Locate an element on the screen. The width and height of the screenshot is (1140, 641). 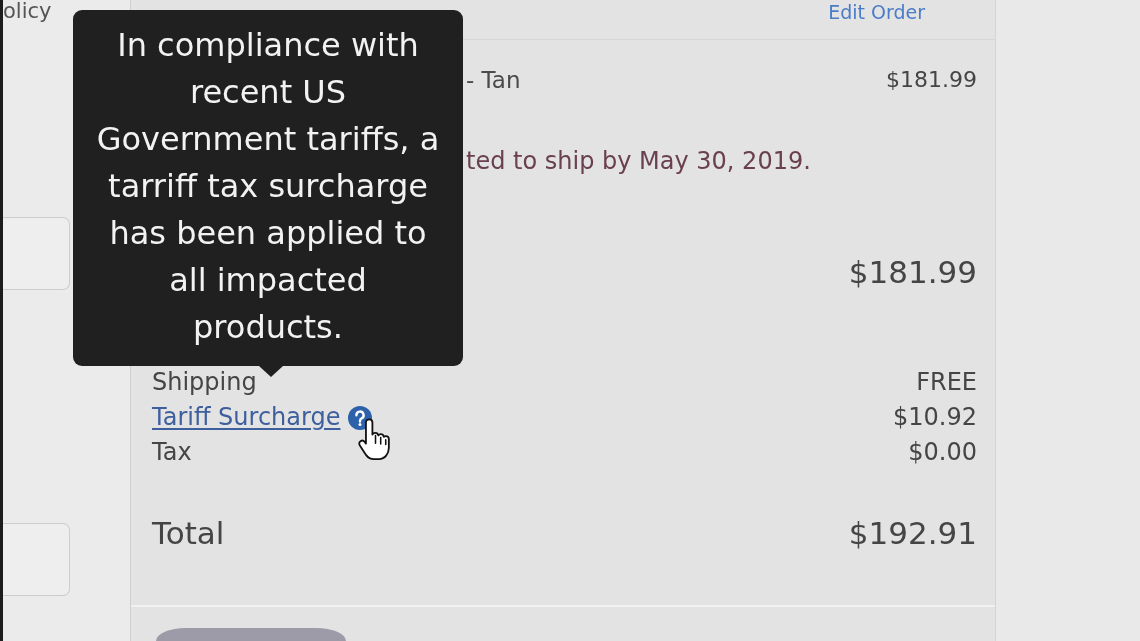
ship-estimate-text: ted to ship by May 30, 2019. is located at coordinates (638, 161).